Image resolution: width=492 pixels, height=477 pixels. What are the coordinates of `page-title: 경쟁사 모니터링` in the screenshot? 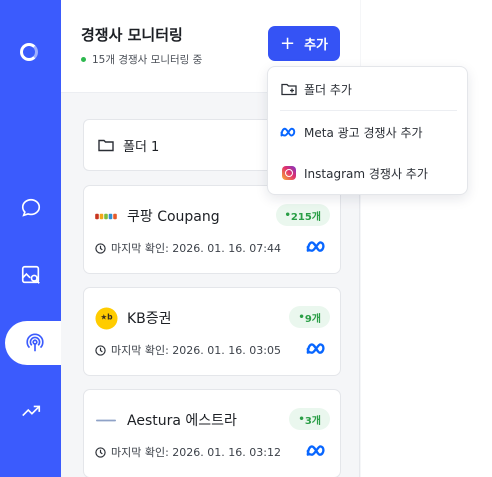 It's located at (132, 35).